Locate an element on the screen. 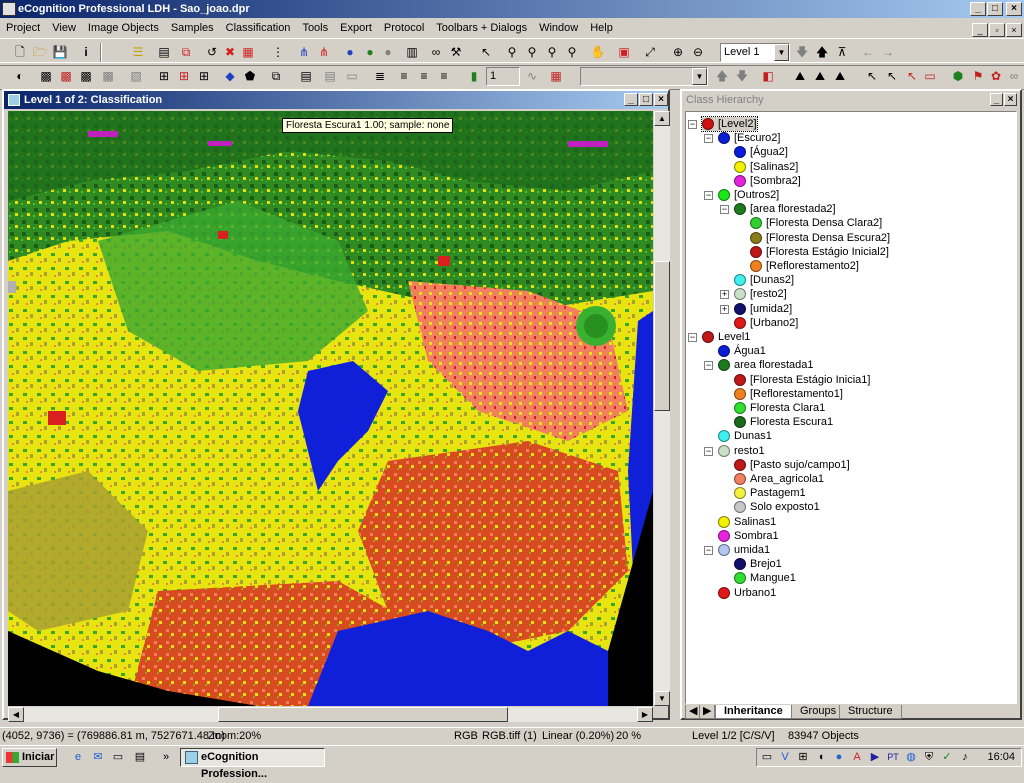 The height and width of the screenshot is (783, 1024). tab-inheritance: Inheritance is located at coordinates (753, 712).